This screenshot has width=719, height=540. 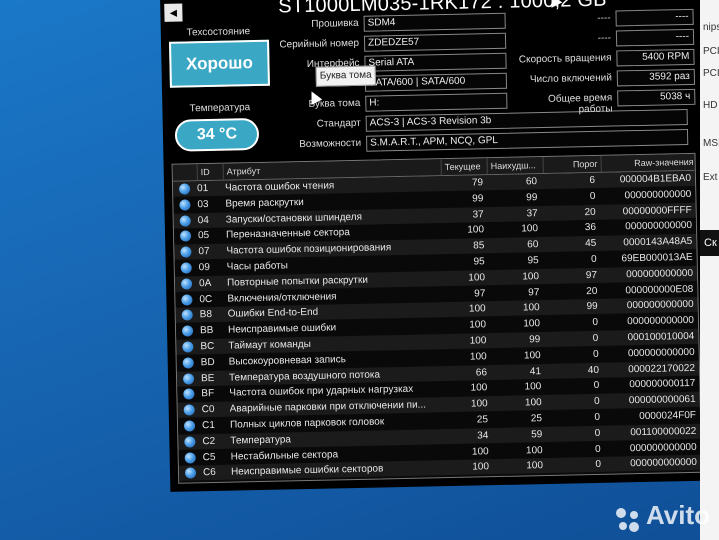 I want to click on cell-id: 07, so click(x=204, y=252).